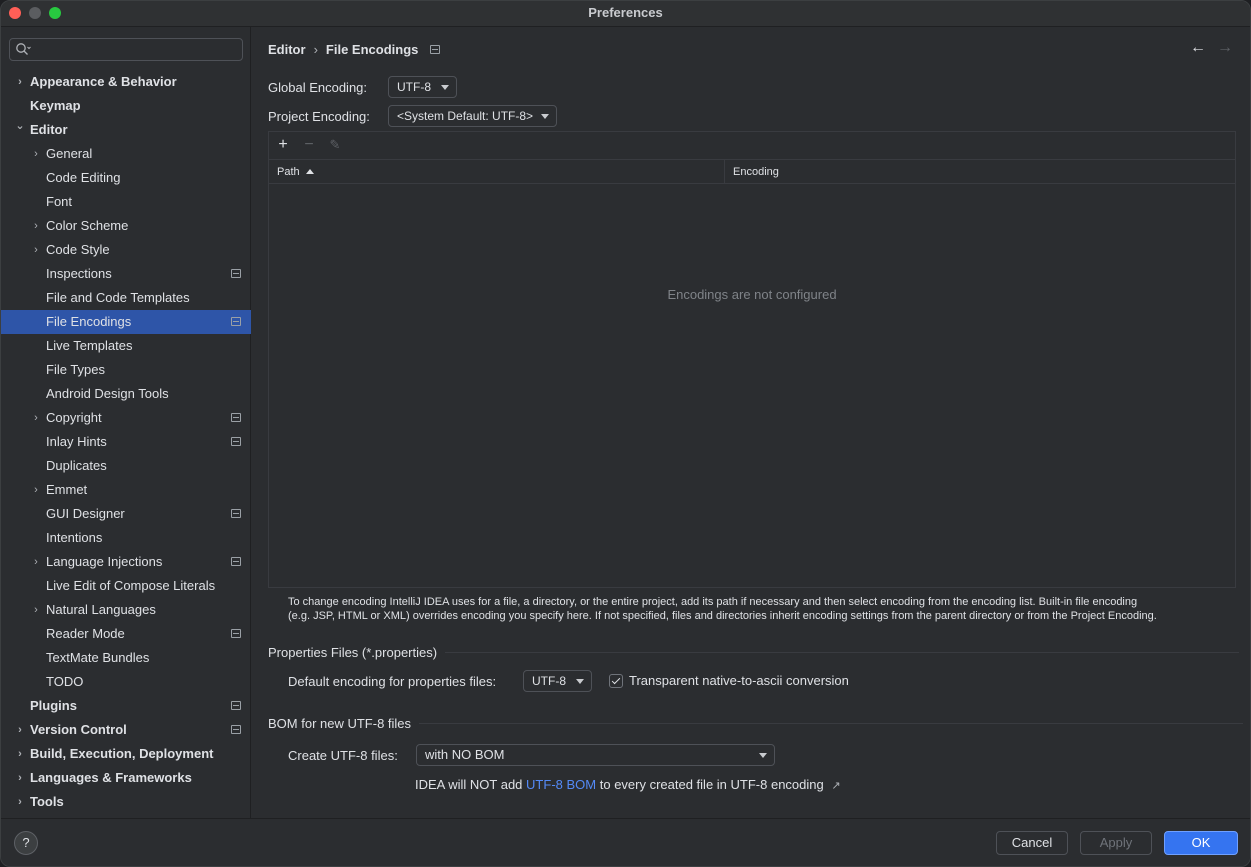 Image resolution: width=1251 pixels, height=867 pixels. Describe the element at coordinates (76, 441) in the screenshot. I see `sidebar-item-label: Inlay Hints` at that location.